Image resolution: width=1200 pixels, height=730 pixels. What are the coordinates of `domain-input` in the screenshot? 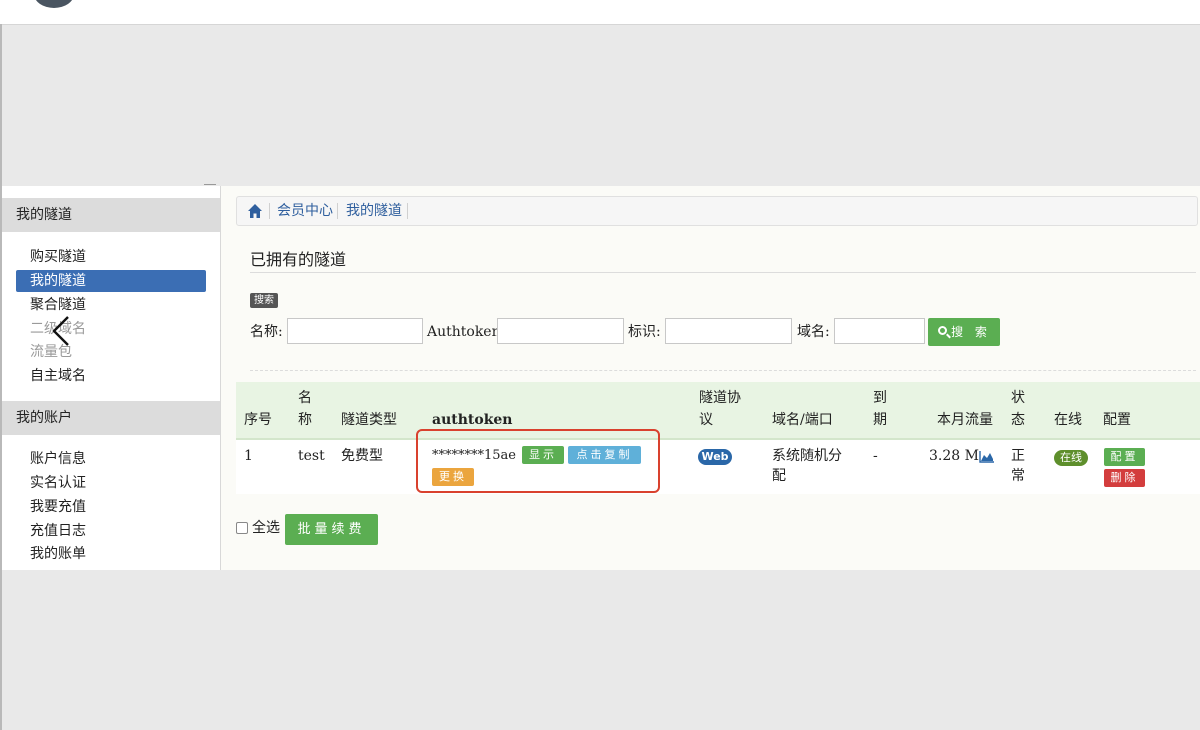 It's located at (879, 331).